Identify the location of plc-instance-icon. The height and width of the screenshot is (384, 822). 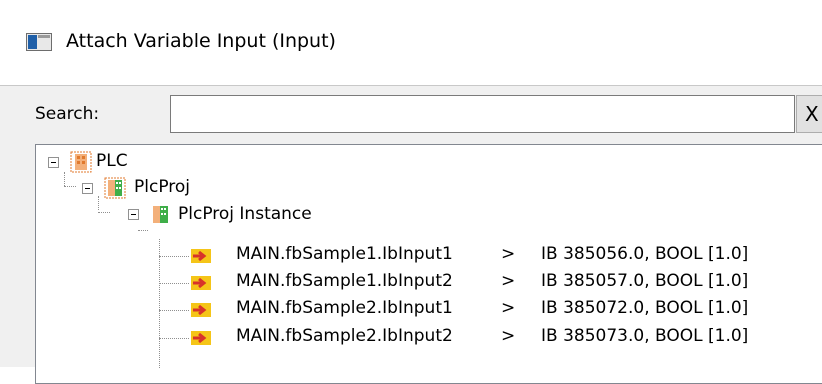
(160, 214).